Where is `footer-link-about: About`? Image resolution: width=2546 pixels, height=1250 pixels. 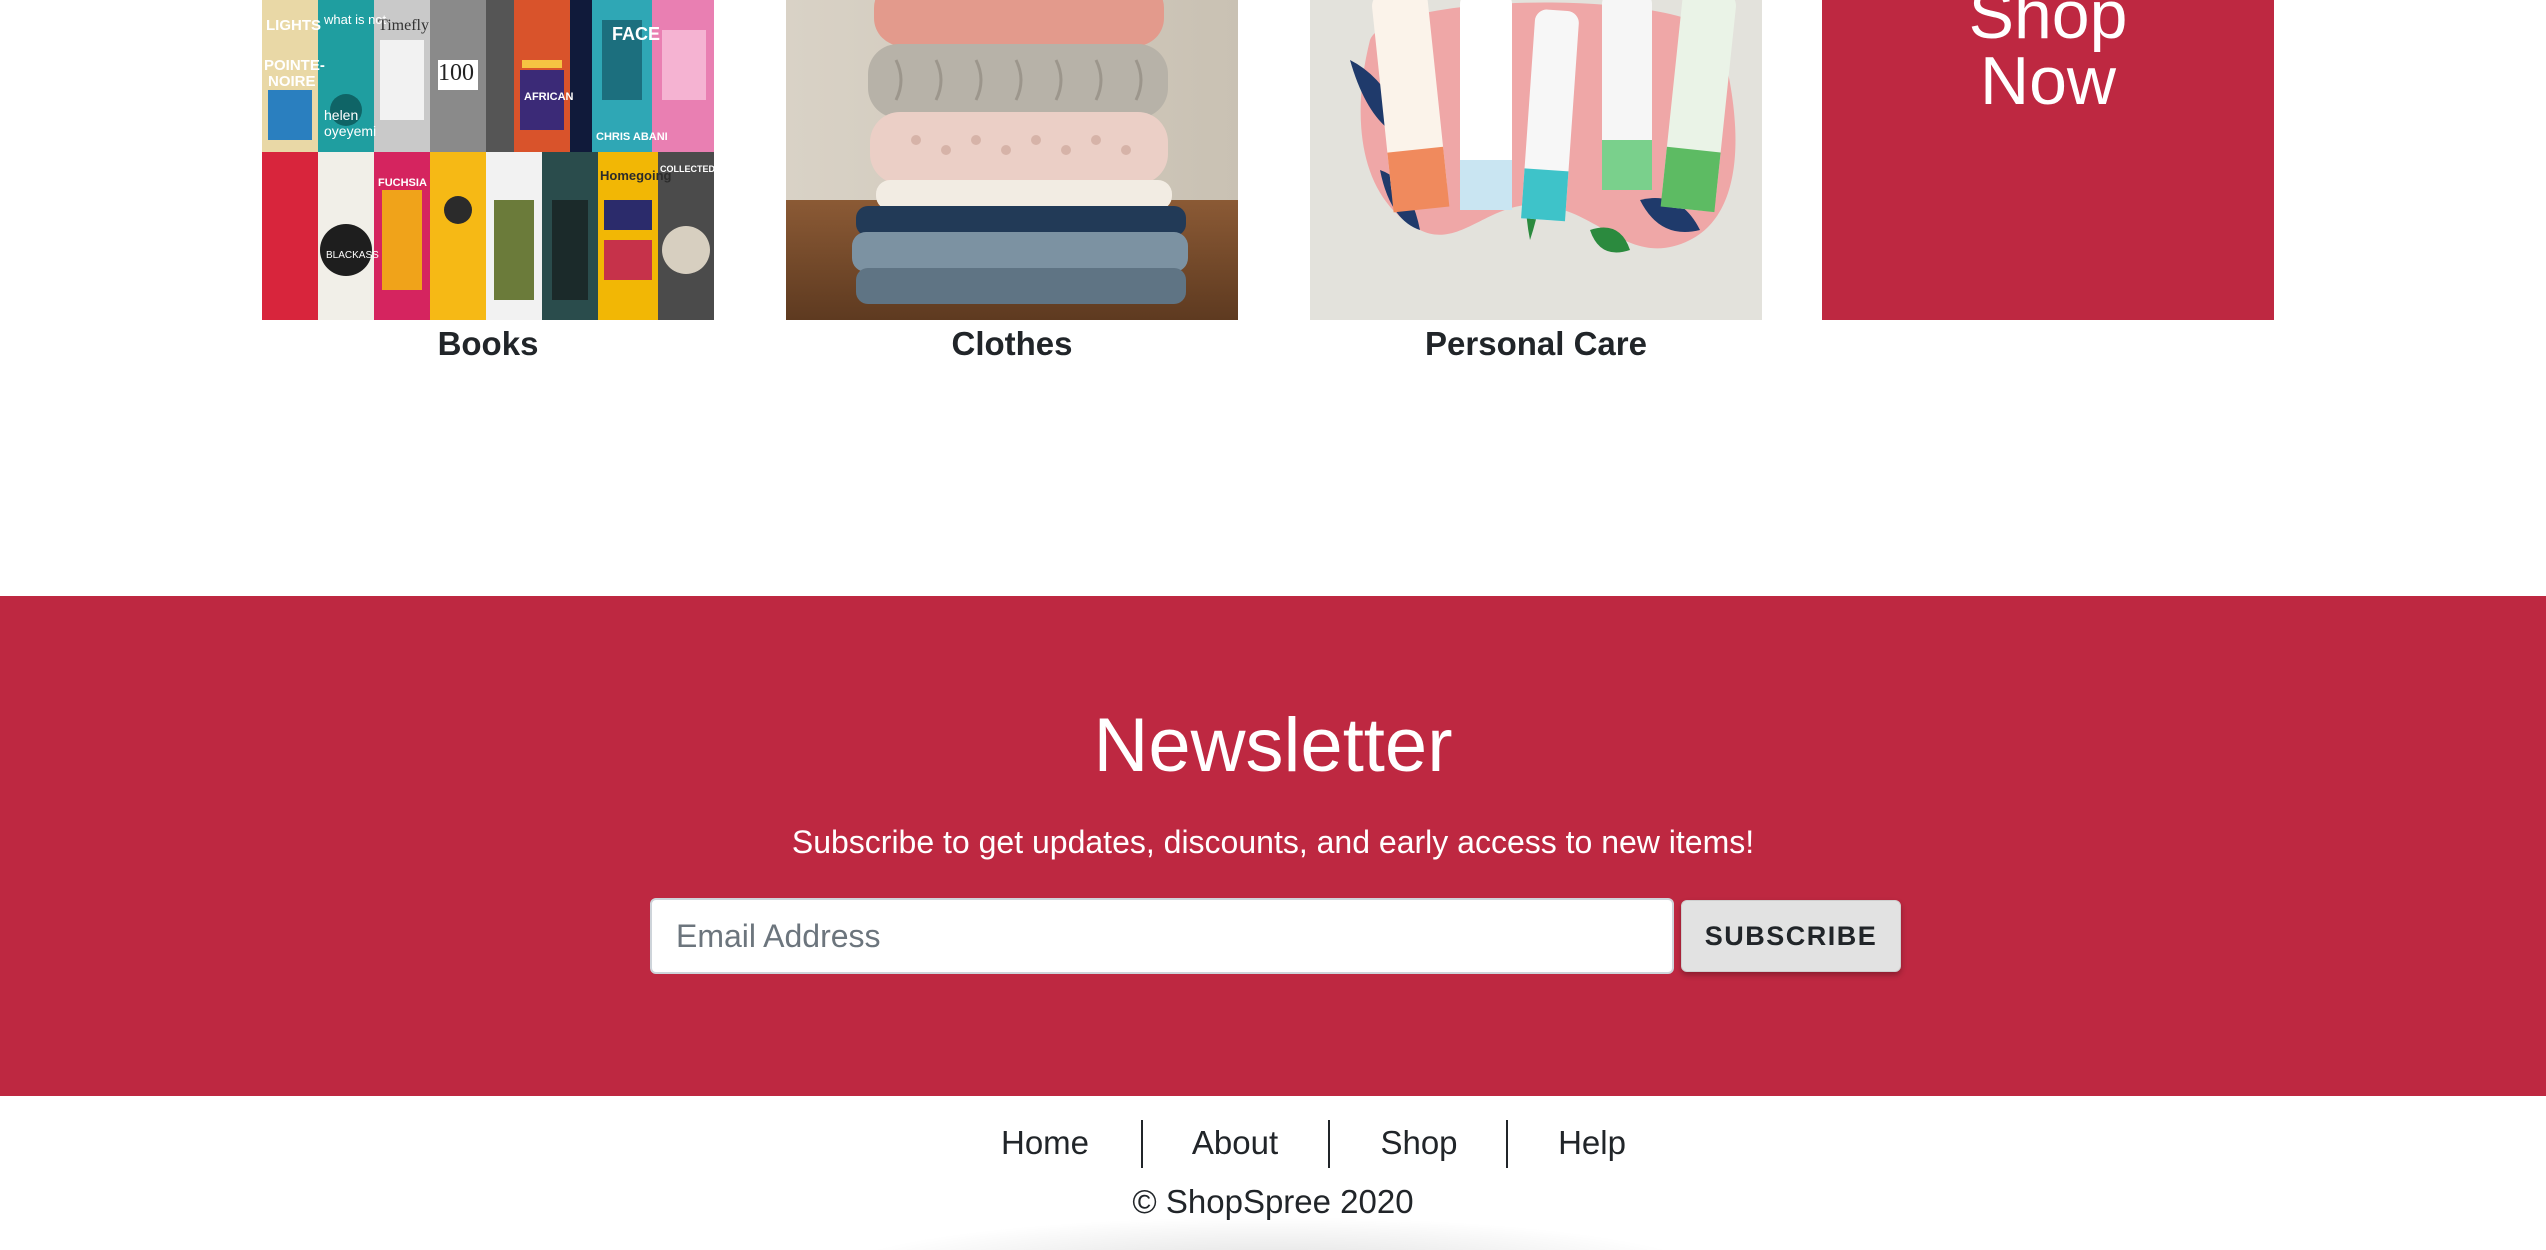
footer-link-about: About is located at coordinates (1235, 1143).